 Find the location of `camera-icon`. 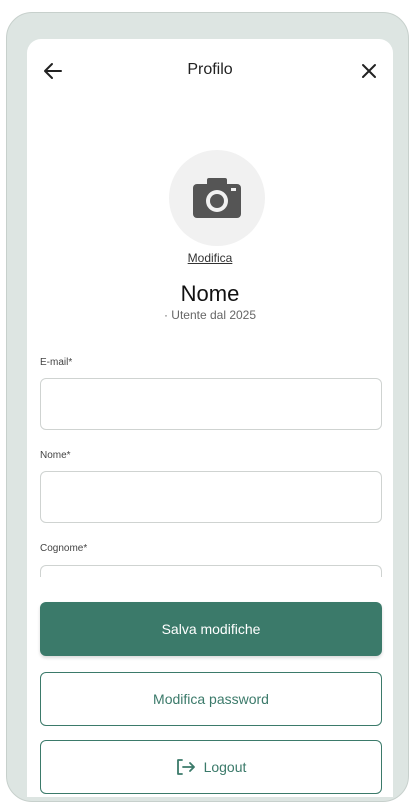

camera-icon is located at coordinates (217, 198).